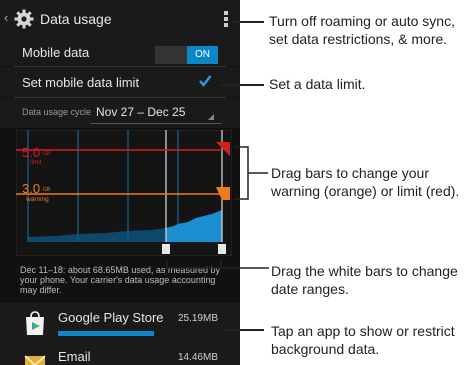 Image resolution: width=473 pixels, height=365 pixels. What do you see at coordinates (35, 360) in the screenshot?
I see `email-icon` at bounding box center [35, 360].